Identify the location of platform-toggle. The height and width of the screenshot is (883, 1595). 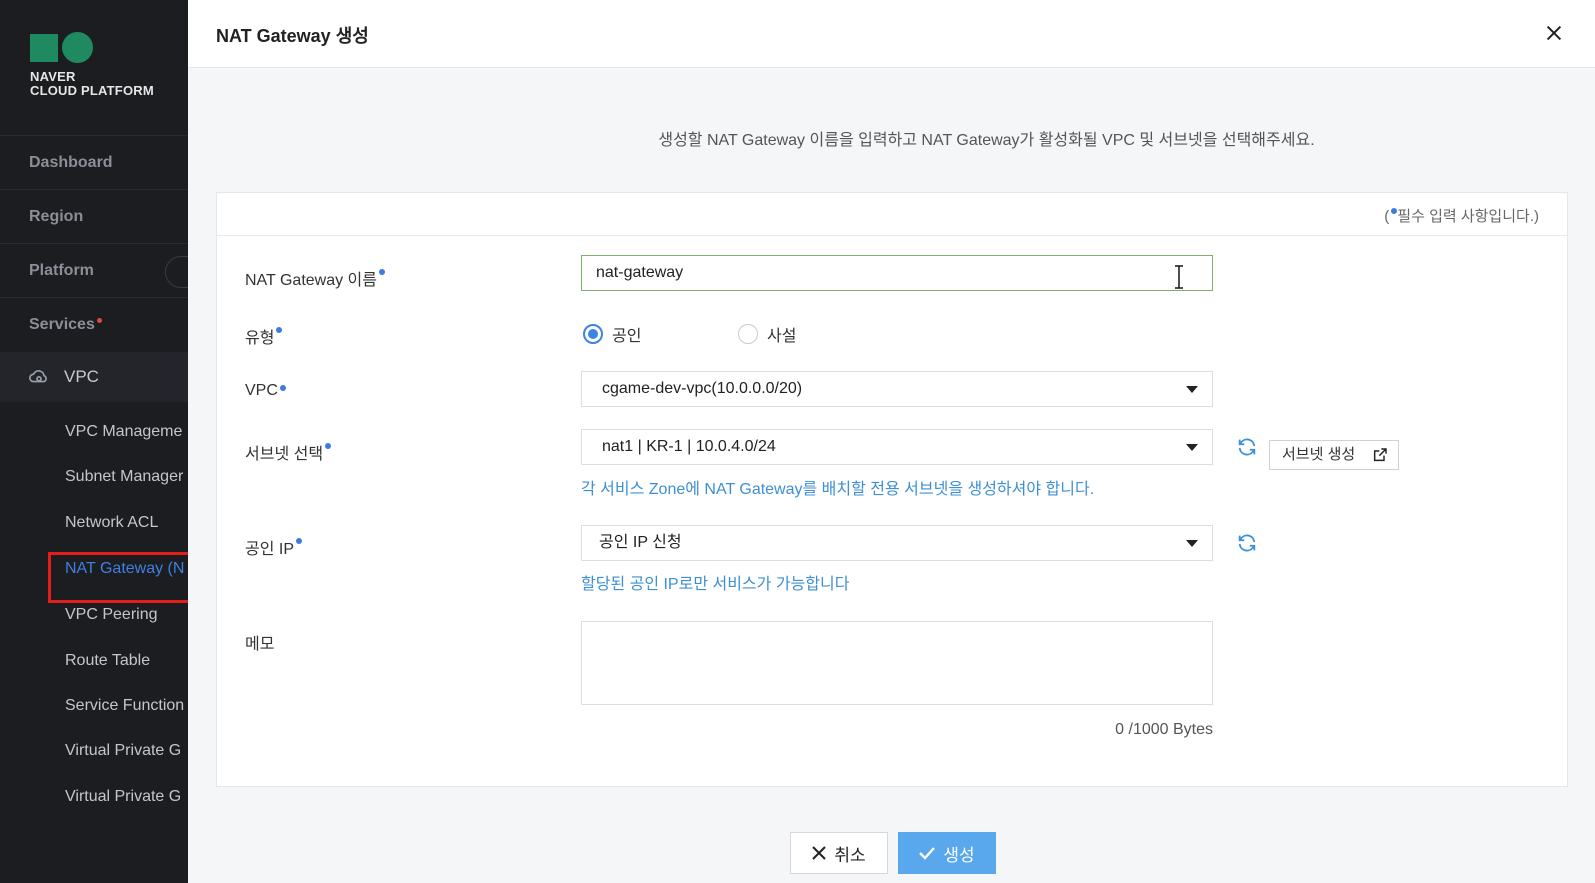
(176, 272).